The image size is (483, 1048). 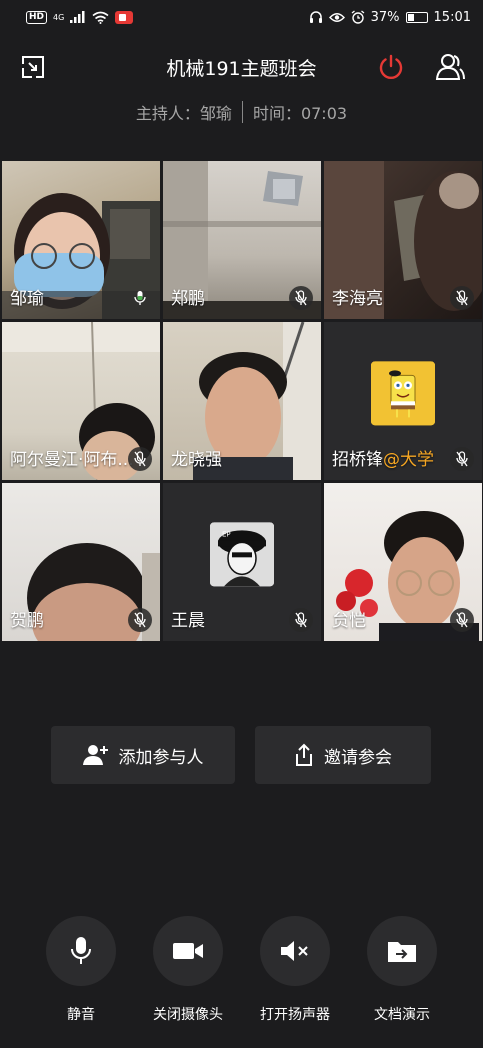 I want to click on participant-tile: EP 王晨, so click(x=242, y=562).